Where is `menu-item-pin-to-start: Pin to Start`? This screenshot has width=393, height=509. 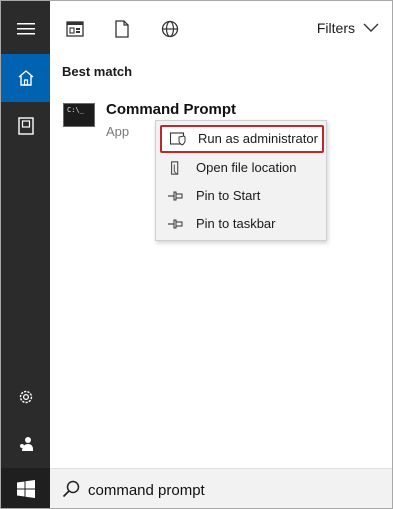 menu-item-pin-to-start: Pin to Start is located at coordinates (241, 196).